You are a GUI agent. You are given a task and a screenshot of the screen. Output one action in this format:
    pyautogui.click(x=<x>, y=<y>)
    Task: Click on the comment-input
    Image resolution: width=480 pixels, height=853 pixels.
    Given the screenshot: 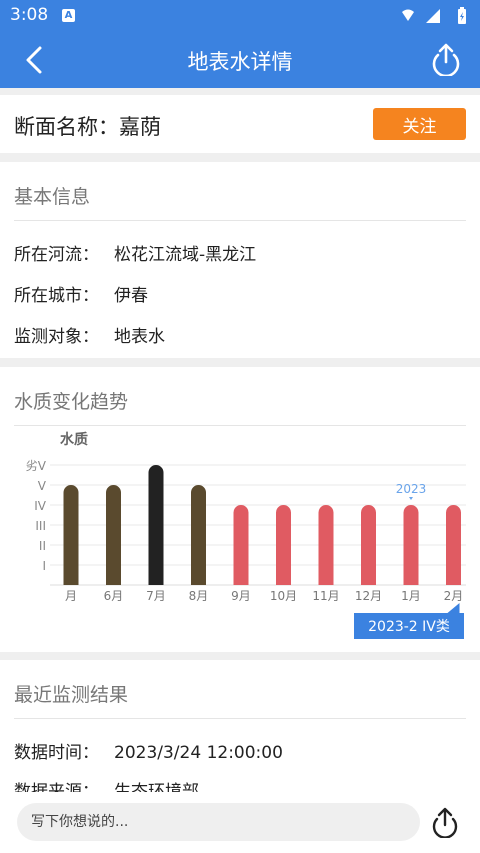 What is the action you would take?
    pyautogui.click(x=218, y=822)
    